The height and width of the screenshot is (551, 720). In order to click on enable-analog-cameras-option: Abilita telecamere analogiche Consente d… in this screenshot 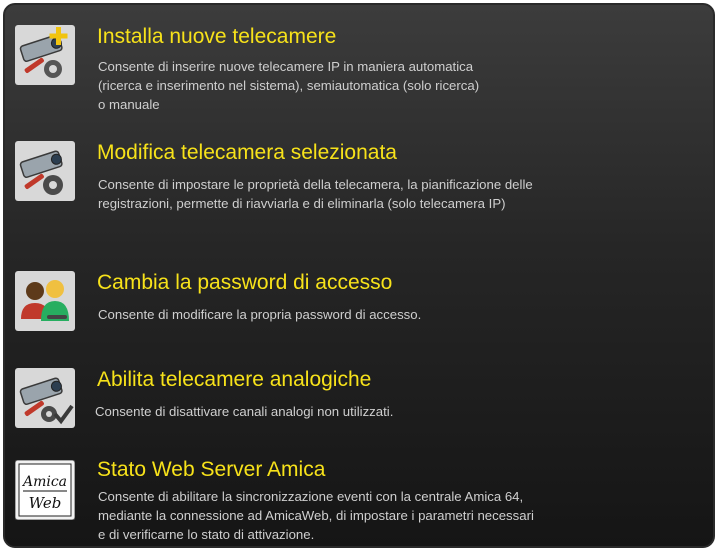, I will do `click(359, 401)`.